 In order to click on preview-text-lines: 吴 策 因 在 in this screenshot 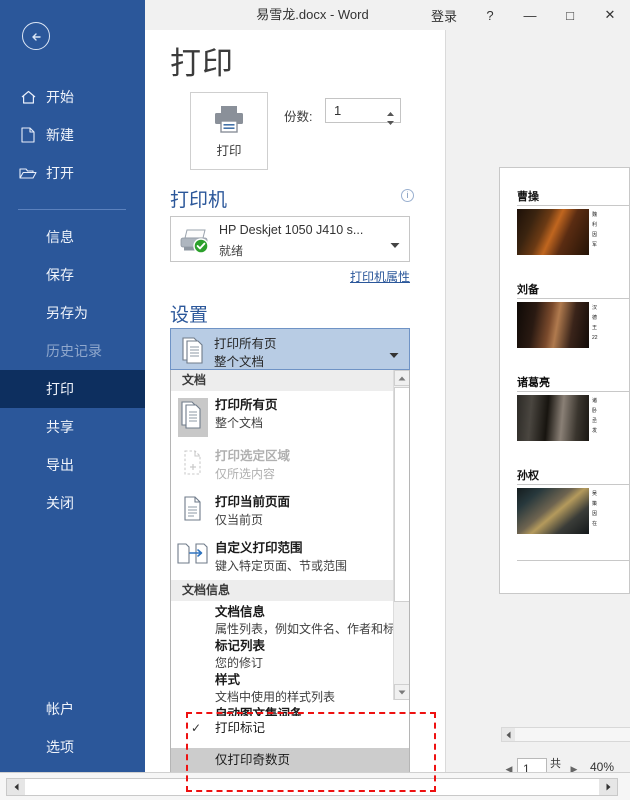, I will do `click(595, 509)`.